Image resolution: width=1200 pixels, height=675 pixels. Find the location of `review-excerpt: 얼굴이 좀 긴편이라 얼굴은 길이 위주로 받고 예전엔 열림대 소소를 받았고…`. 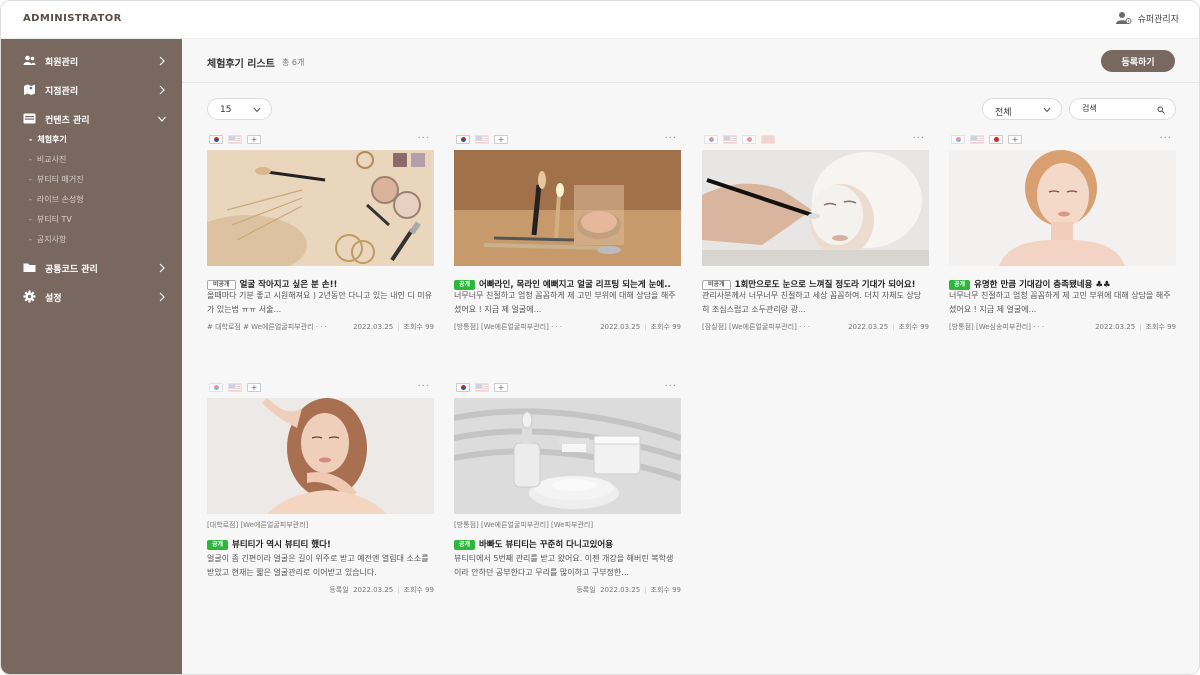

review-excerpt: 얼굴이 좀 긴편이라 얼굴은 길이 위주로 받고 예전엔 열림대 소소를 받았고… is located at coordinates (318, 565).